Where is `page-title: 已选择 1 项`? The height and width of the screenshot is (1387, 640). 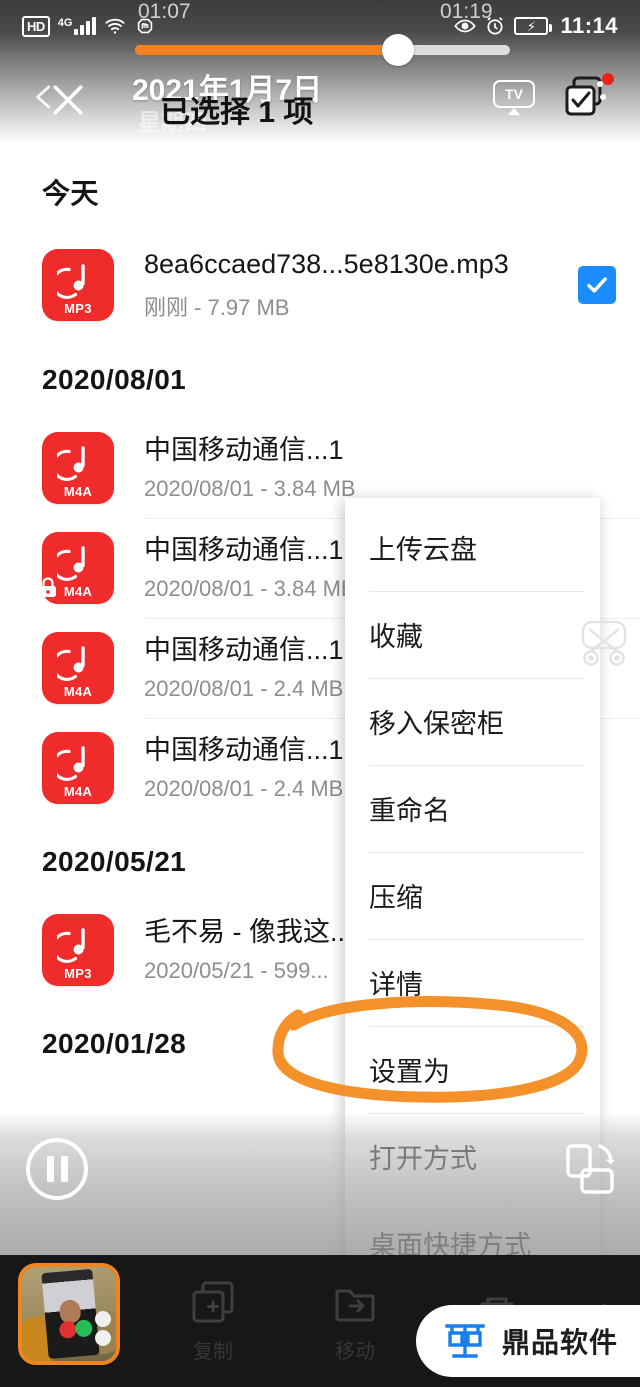
page-title: 已选择 1 项 is located at coordinates (237, 112).